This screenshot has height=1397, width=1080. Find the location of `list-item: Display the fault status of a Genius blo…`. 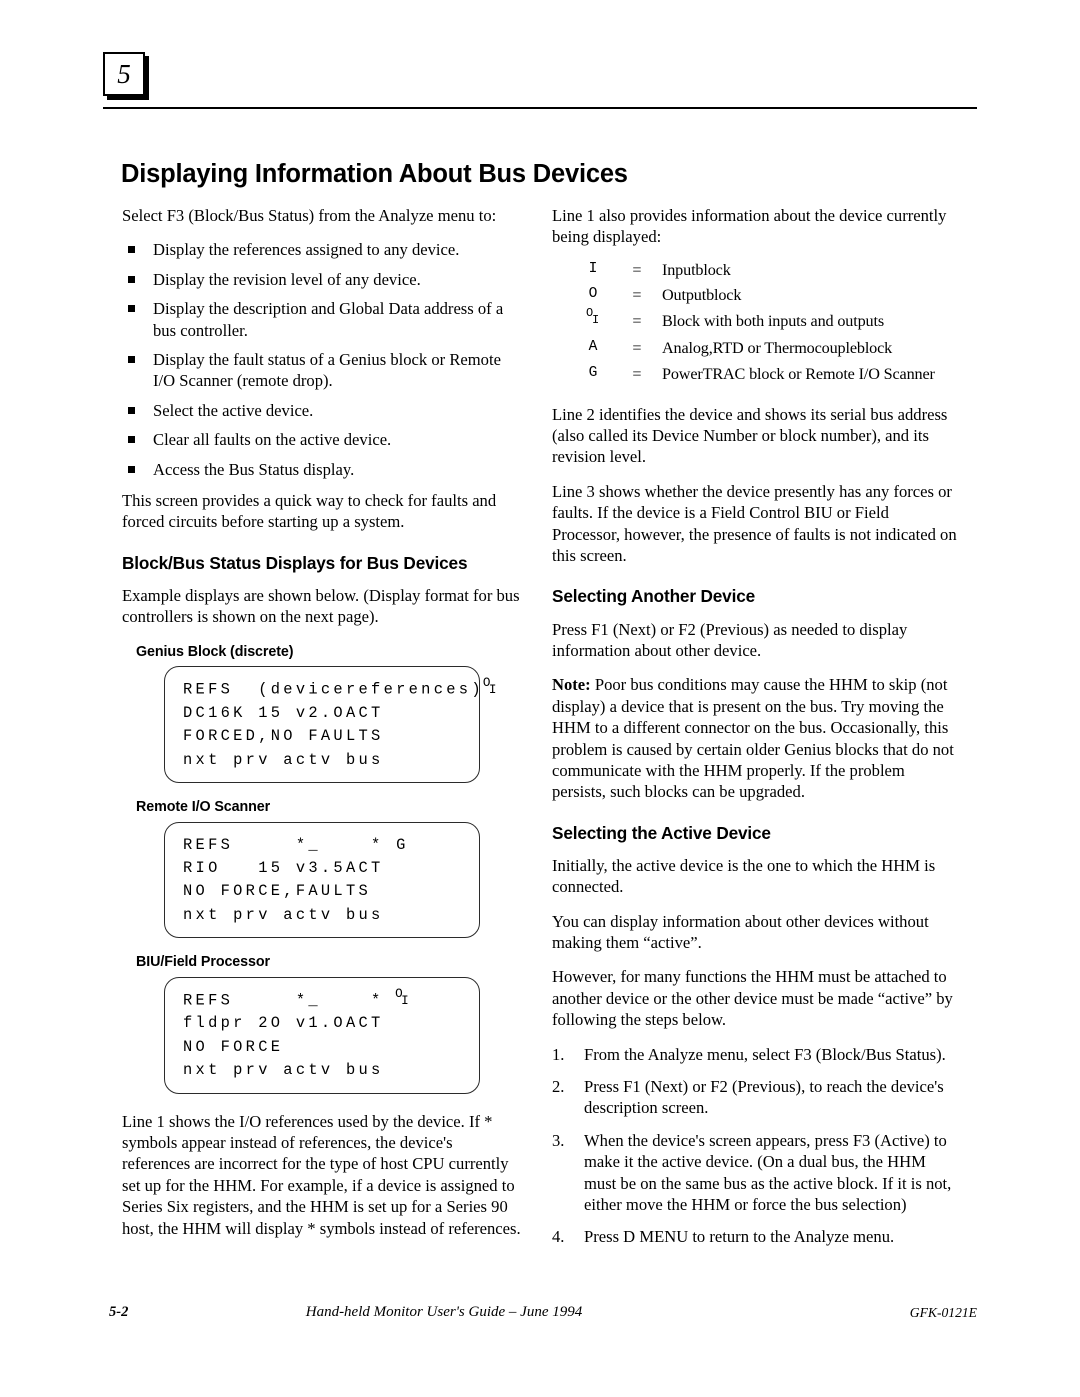

list-item: Display the fault status of a Genius blo… is located at coordinates (322, 370).